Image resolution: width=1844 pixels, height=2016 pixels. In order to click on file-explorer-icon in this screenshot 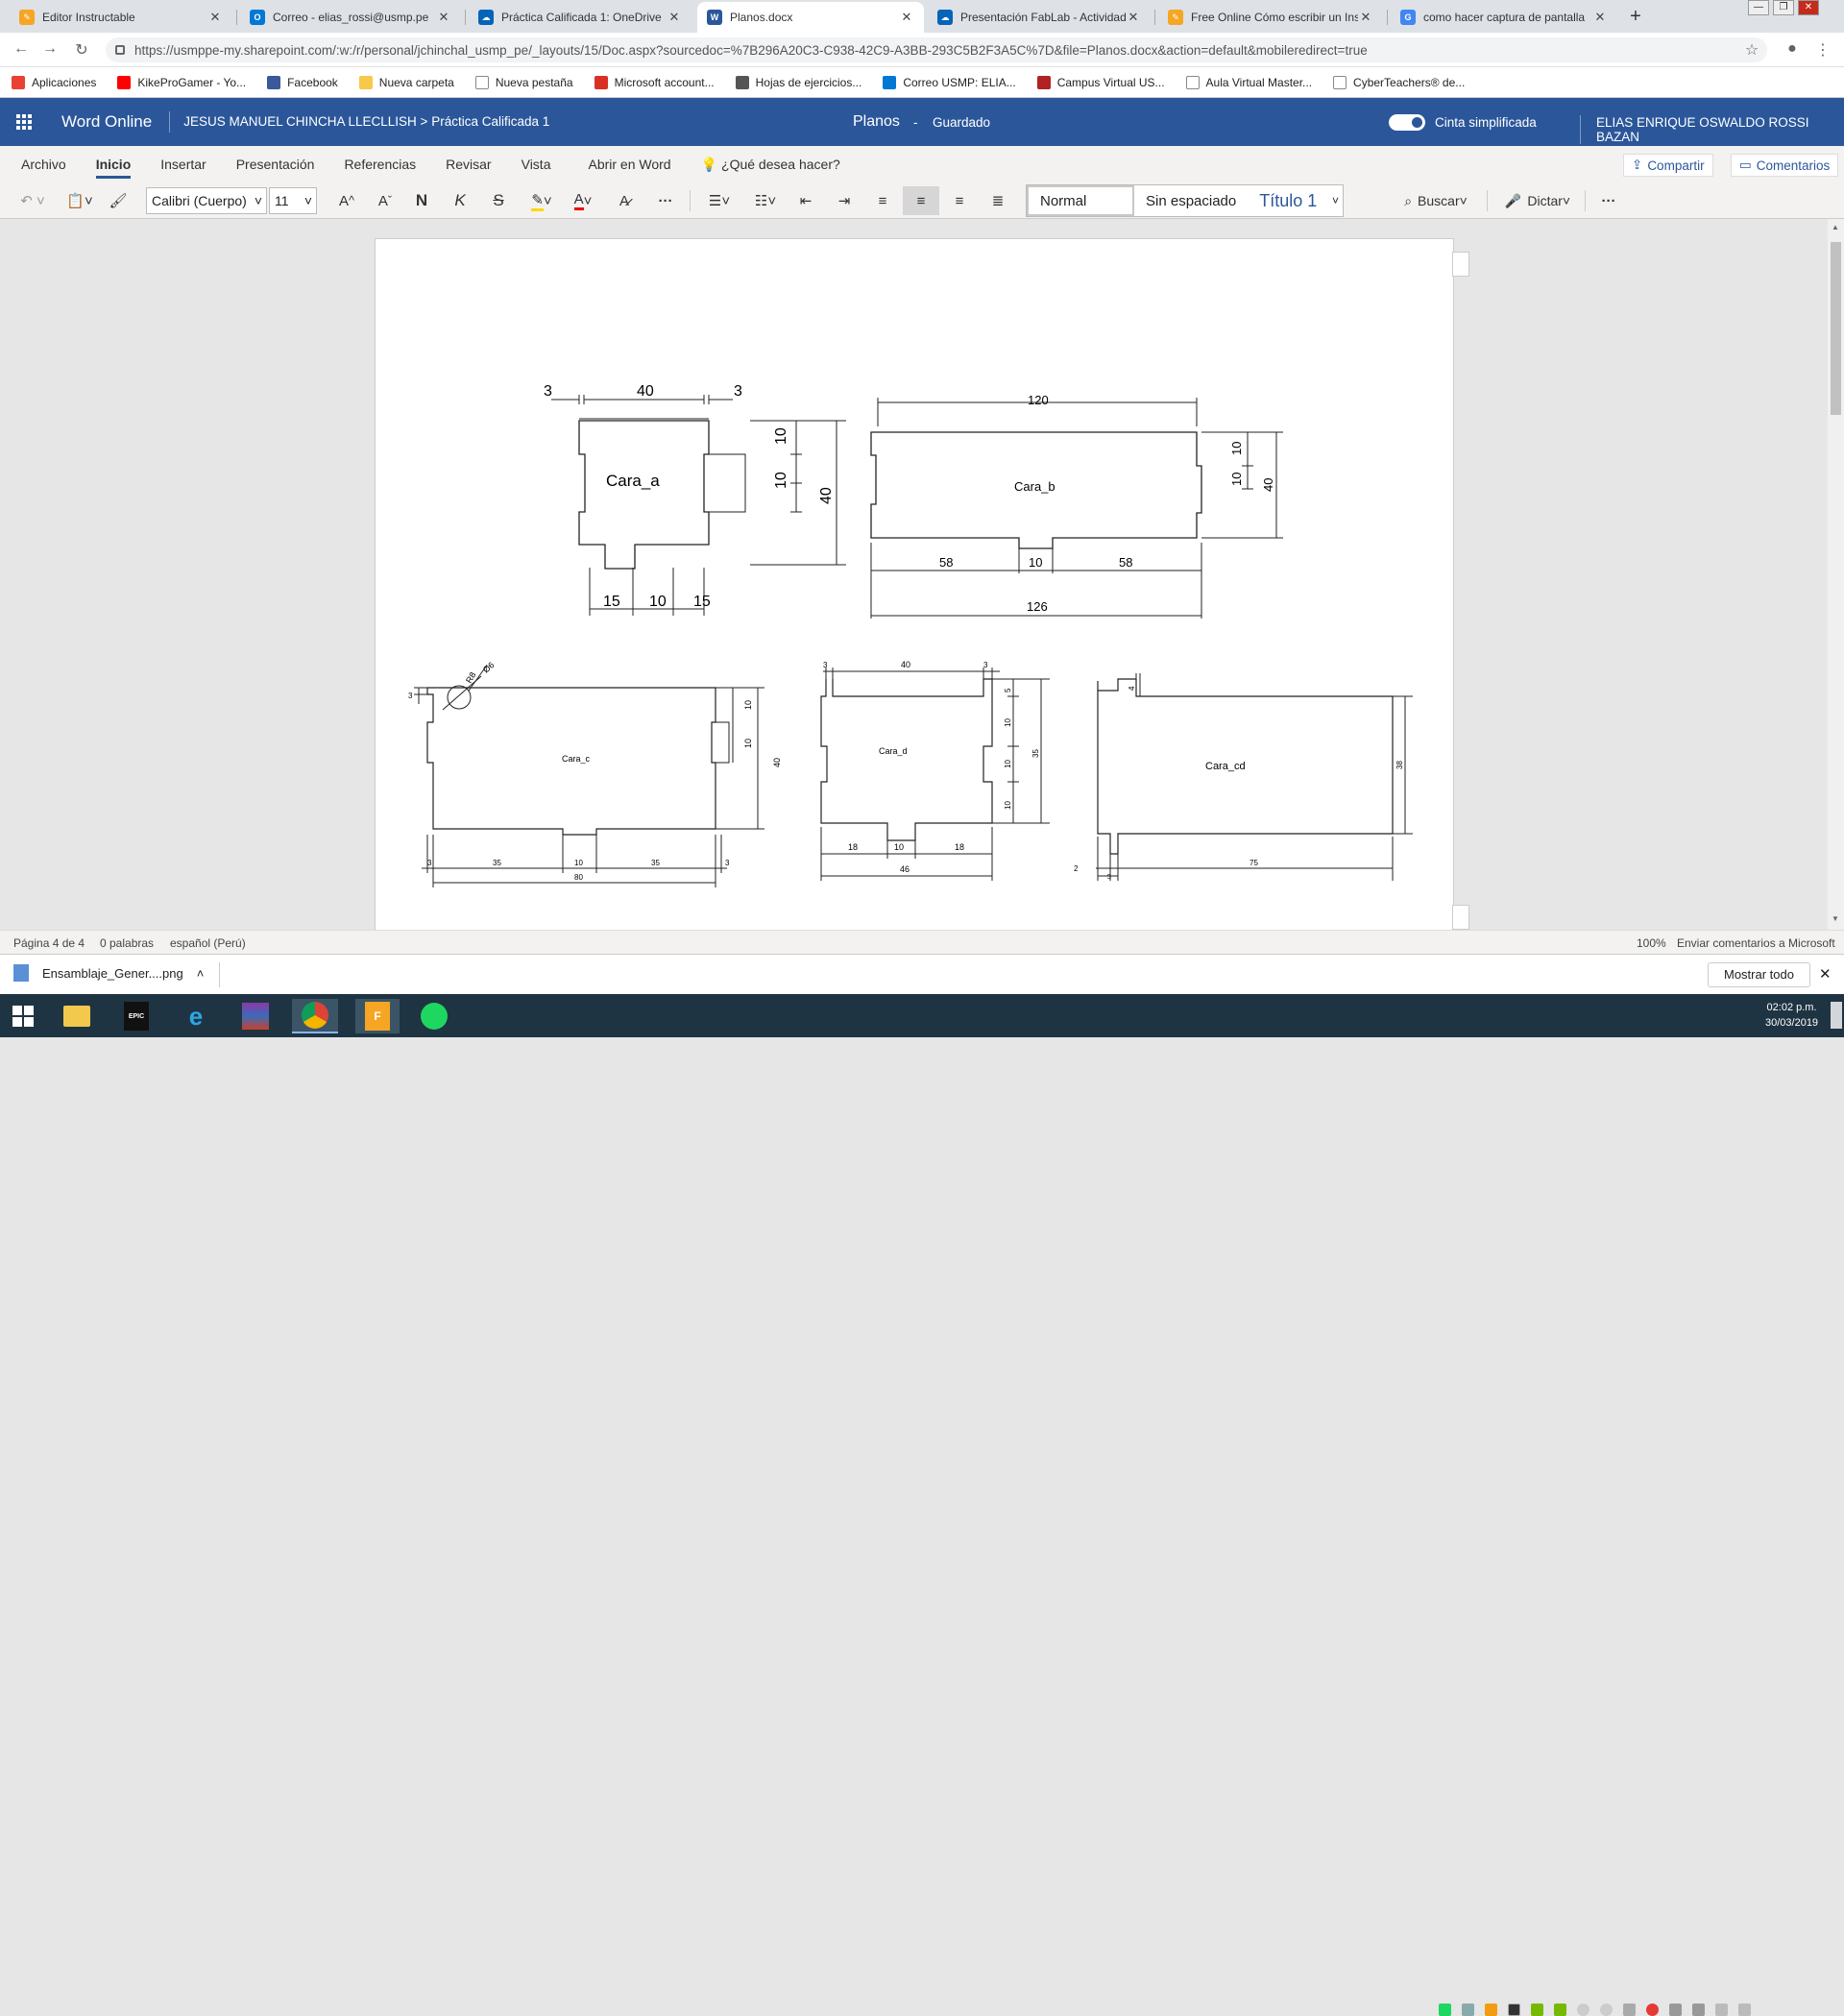, I will do `click(77, 1016)`.